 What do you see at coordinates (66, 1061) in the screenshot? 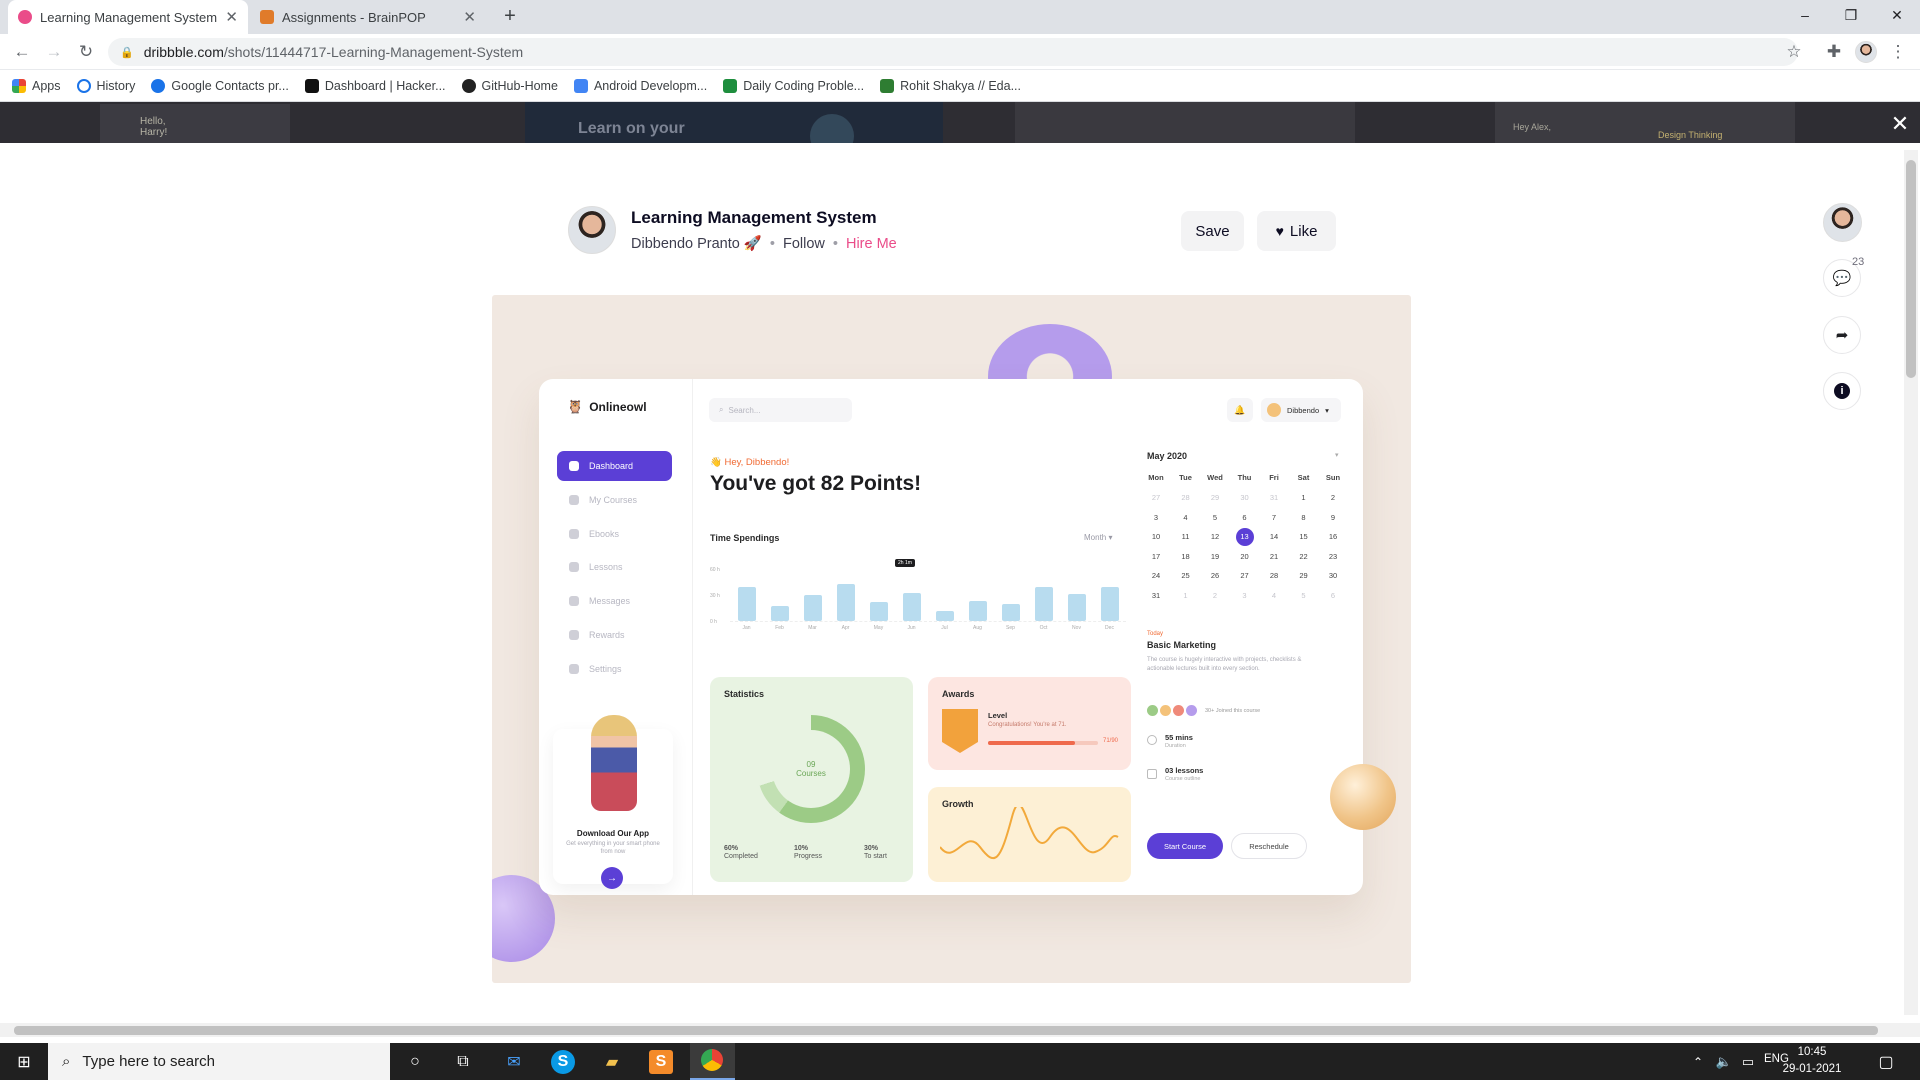
I see `search-icon: ⌕` at bounding box center [66, 1061].